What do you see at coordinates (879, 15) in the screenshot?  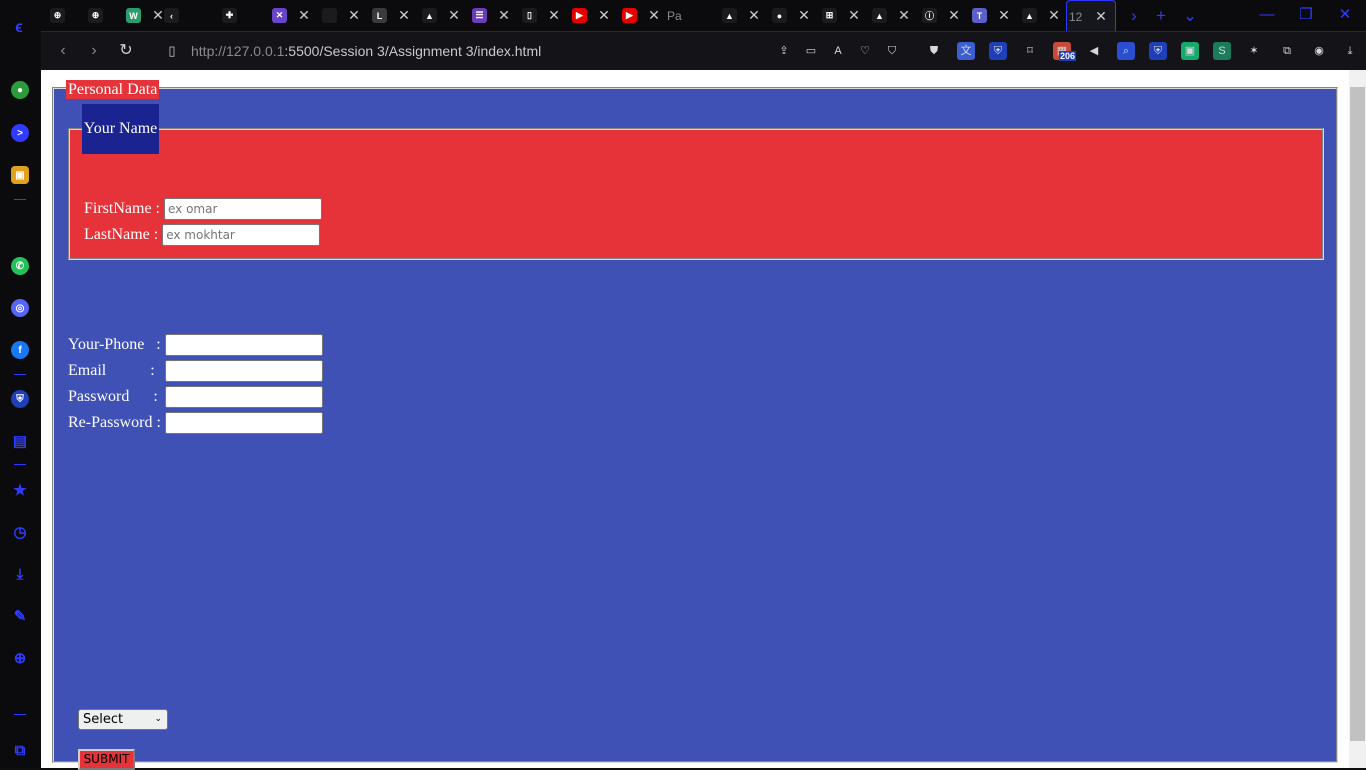 I see `google-drive-icon: ▲` at bounding box center [879, 15].